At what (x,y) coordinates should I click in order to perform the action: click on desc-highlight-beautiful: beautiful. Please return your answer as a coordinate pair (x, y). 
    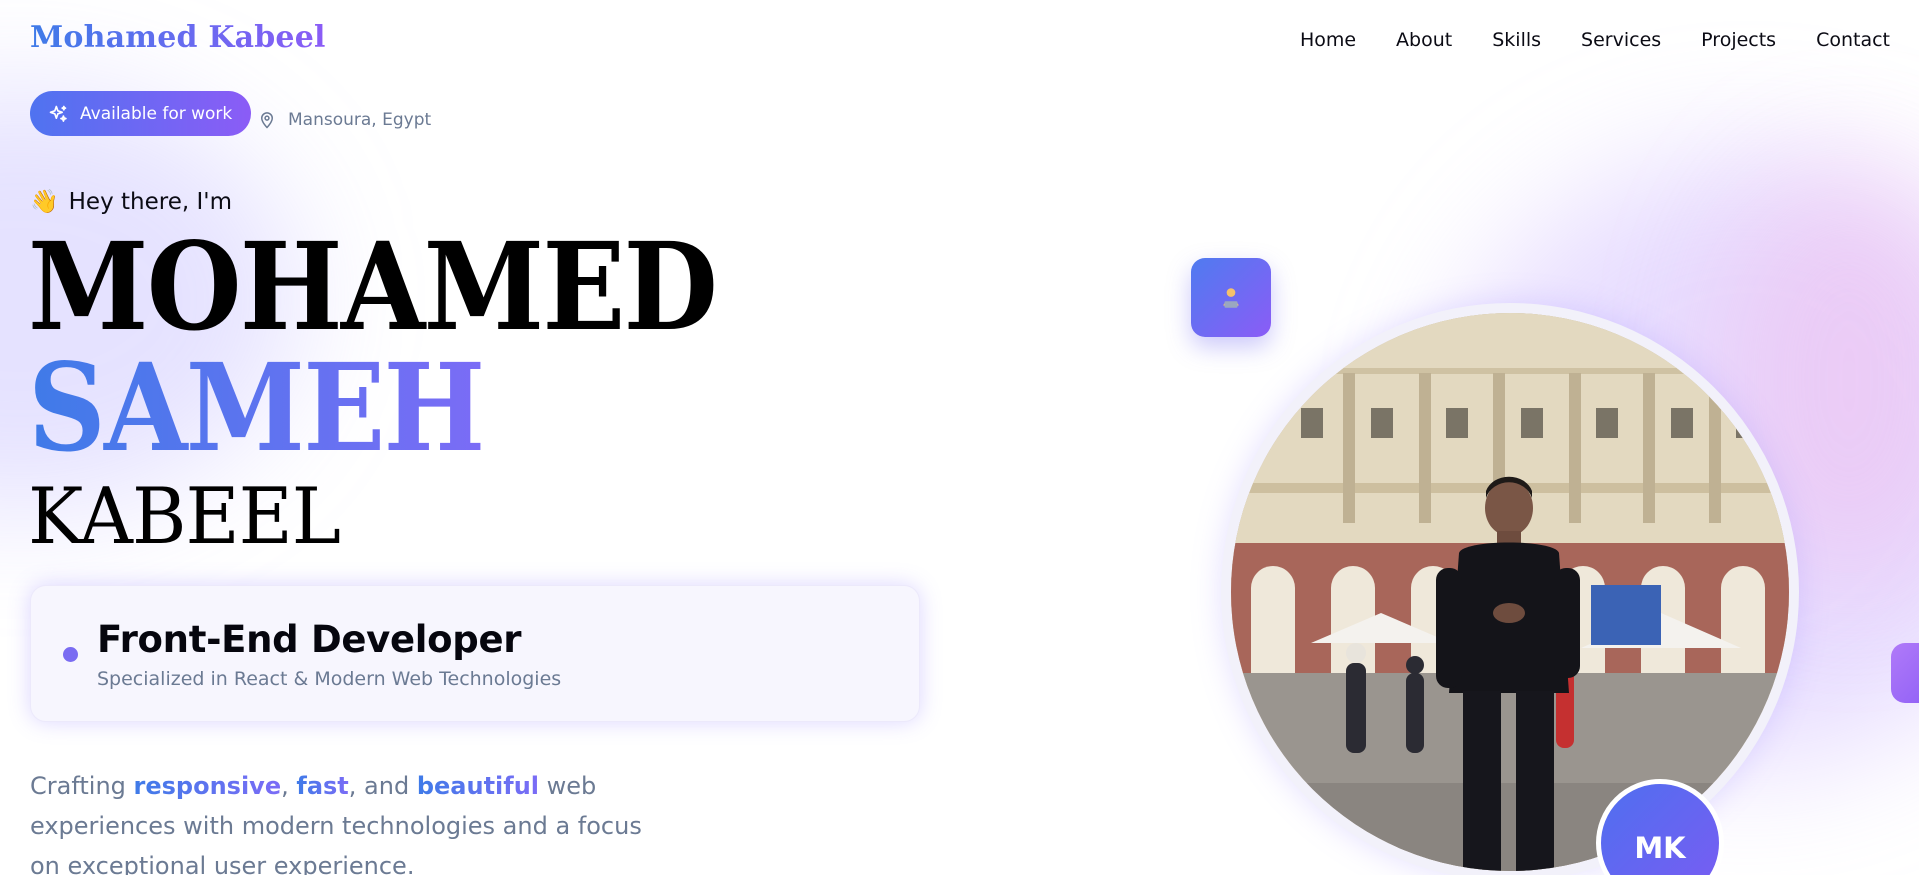
    Looking at the image, I should click on (478, 786).